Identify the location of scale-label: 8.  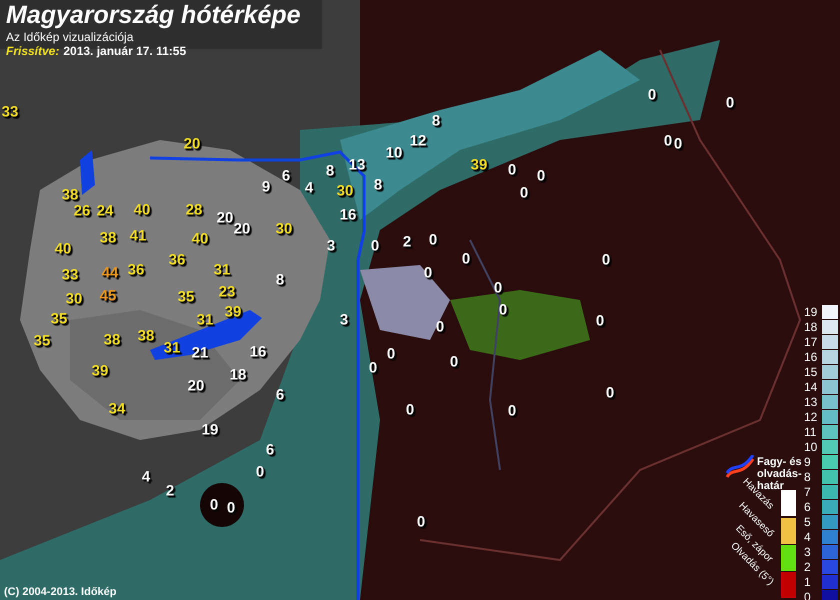
(808, 476).